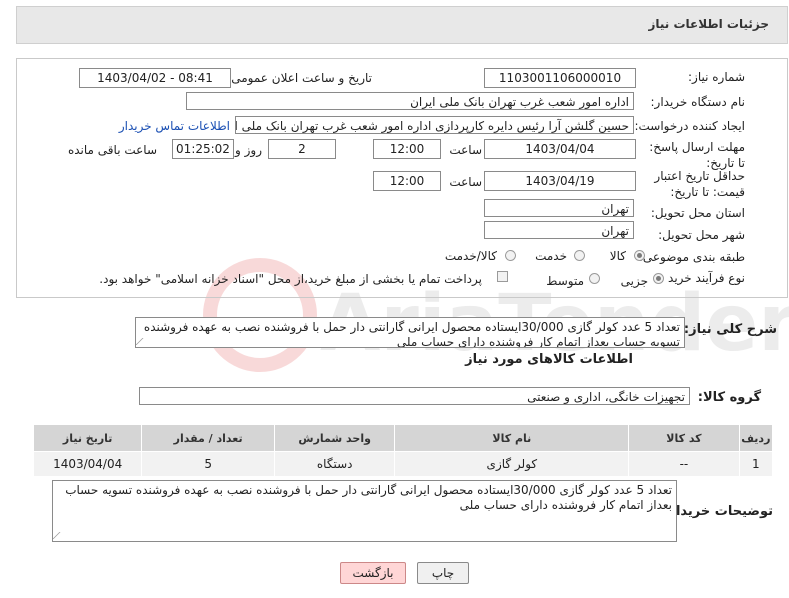 The image size is (789, 598). Describe the element at coordinates (718, 511) in the screenshot. I see `buyer-notes-label: توضیحات خریدار:` at that location.